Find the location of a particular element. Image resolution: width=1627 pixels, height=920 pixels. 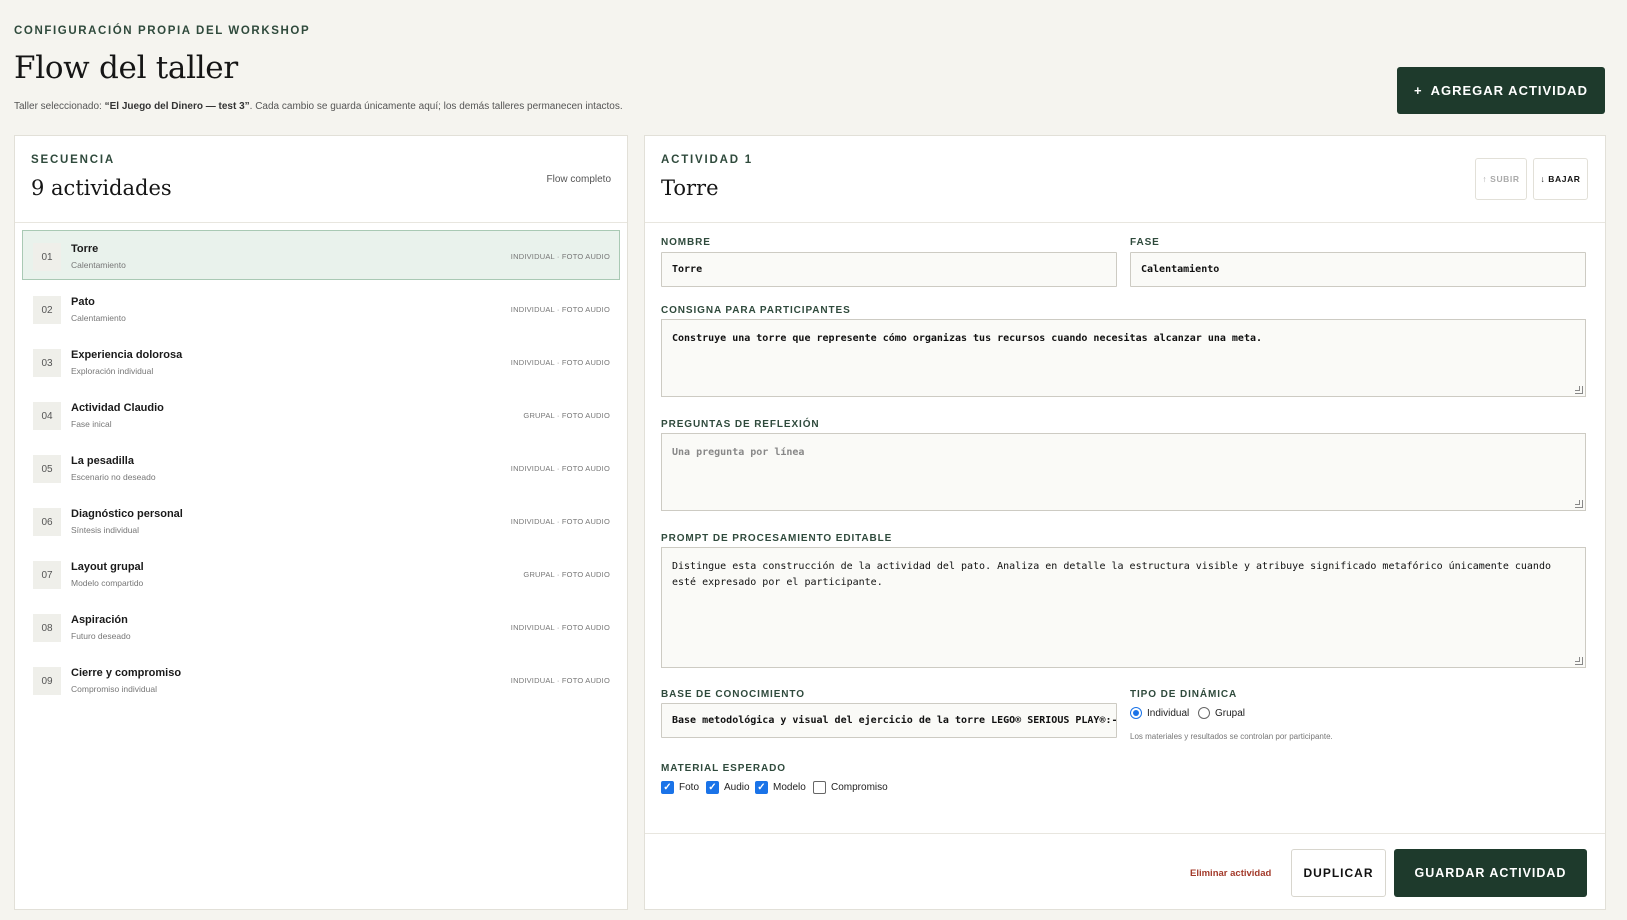

activity-name: Aspiración is located at coordinates (99, 620).